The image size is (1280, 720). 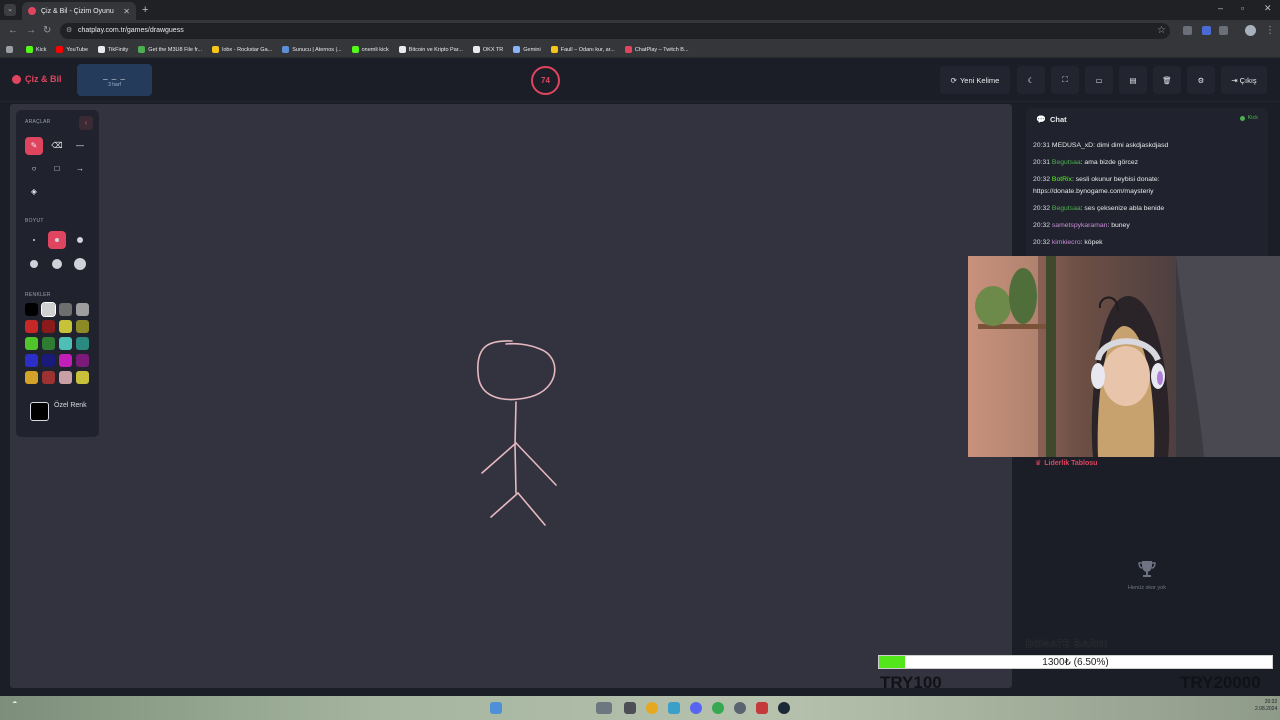 I want to click on fullscreen-button: ⛶, so click(x=1065, y=80).